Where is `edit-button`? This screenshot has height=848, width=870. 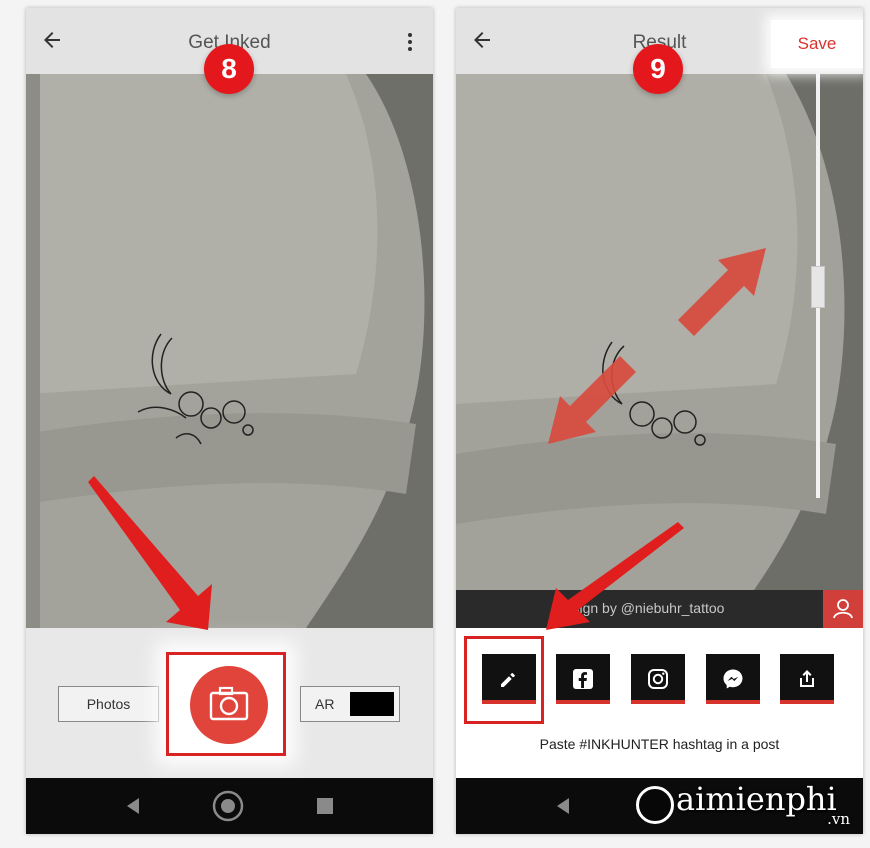
edit-button is located at coordinates (509, 679).